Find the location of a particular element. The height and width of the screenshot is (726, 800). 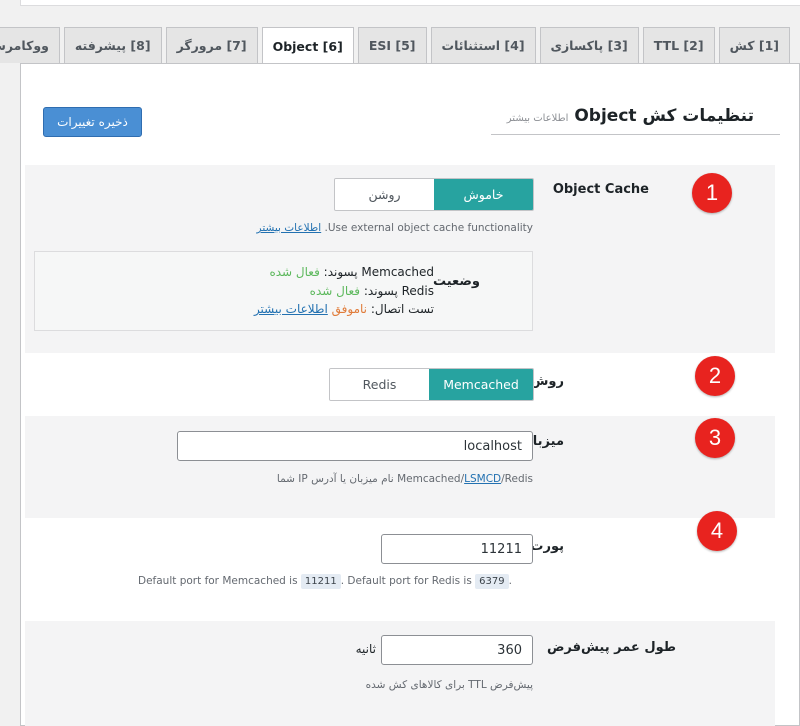

heading-divider is located at coordinates (635, 134).